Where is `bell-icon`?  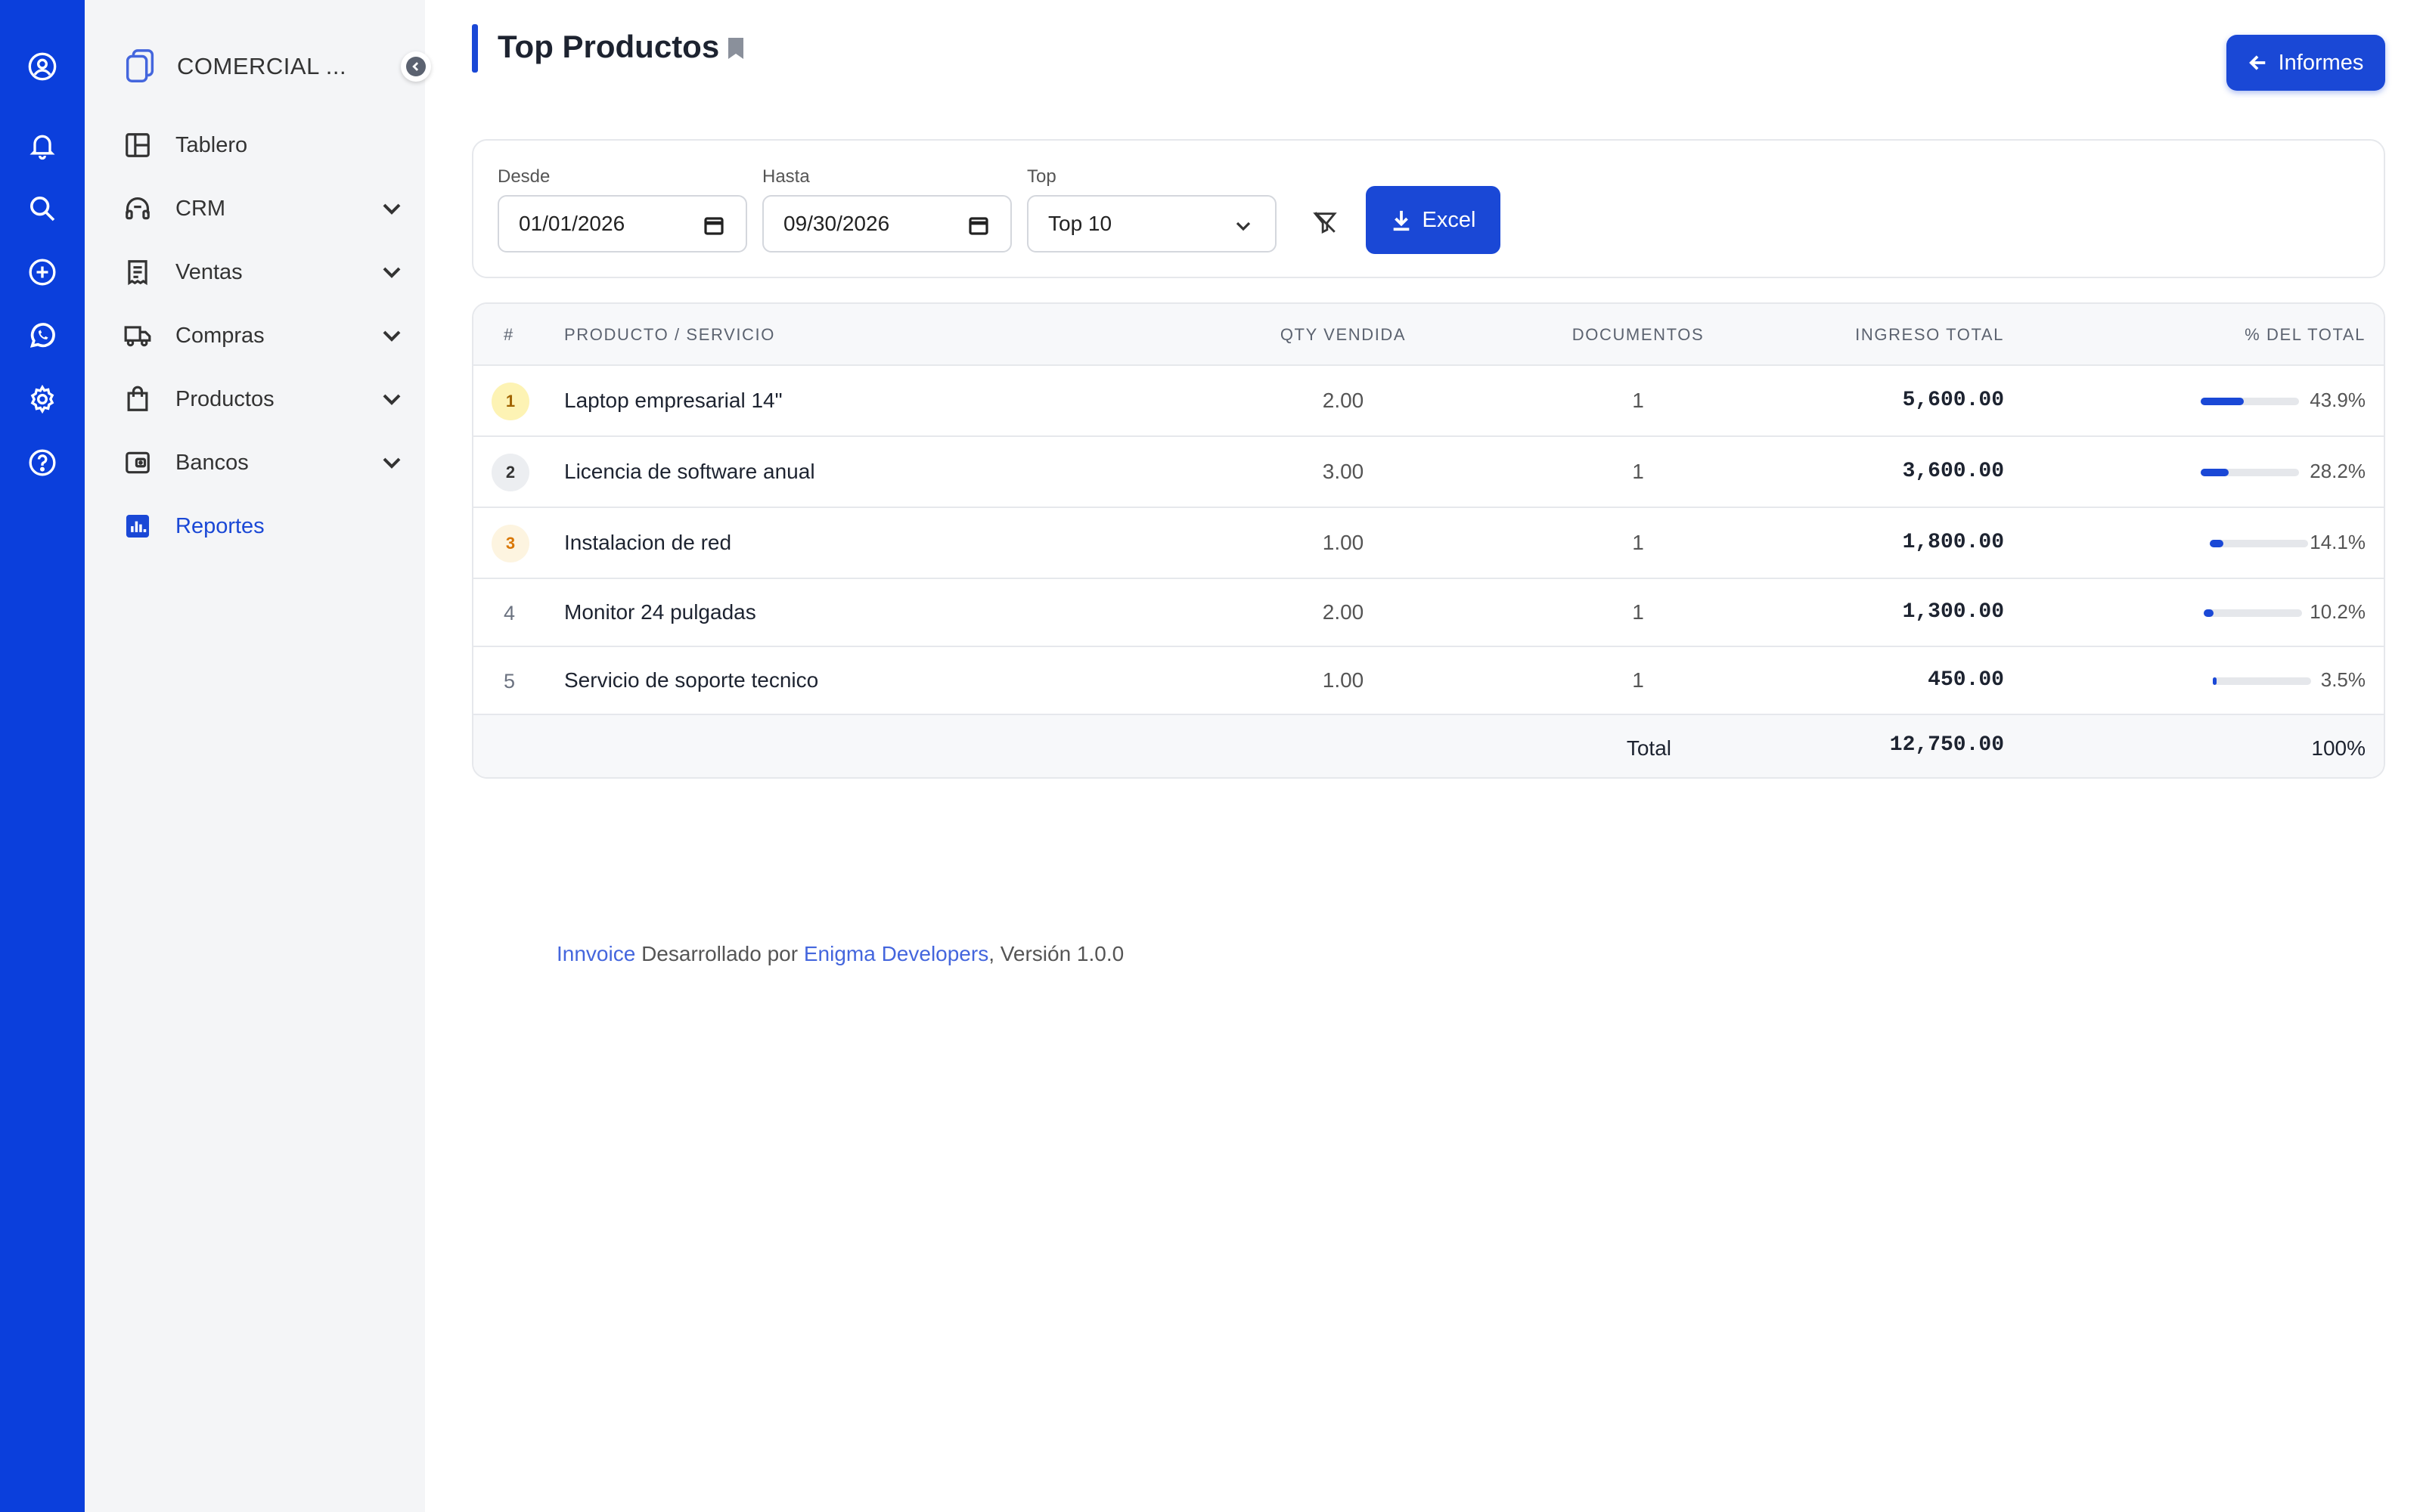
bell-icon is located at coordinates (42, 145).